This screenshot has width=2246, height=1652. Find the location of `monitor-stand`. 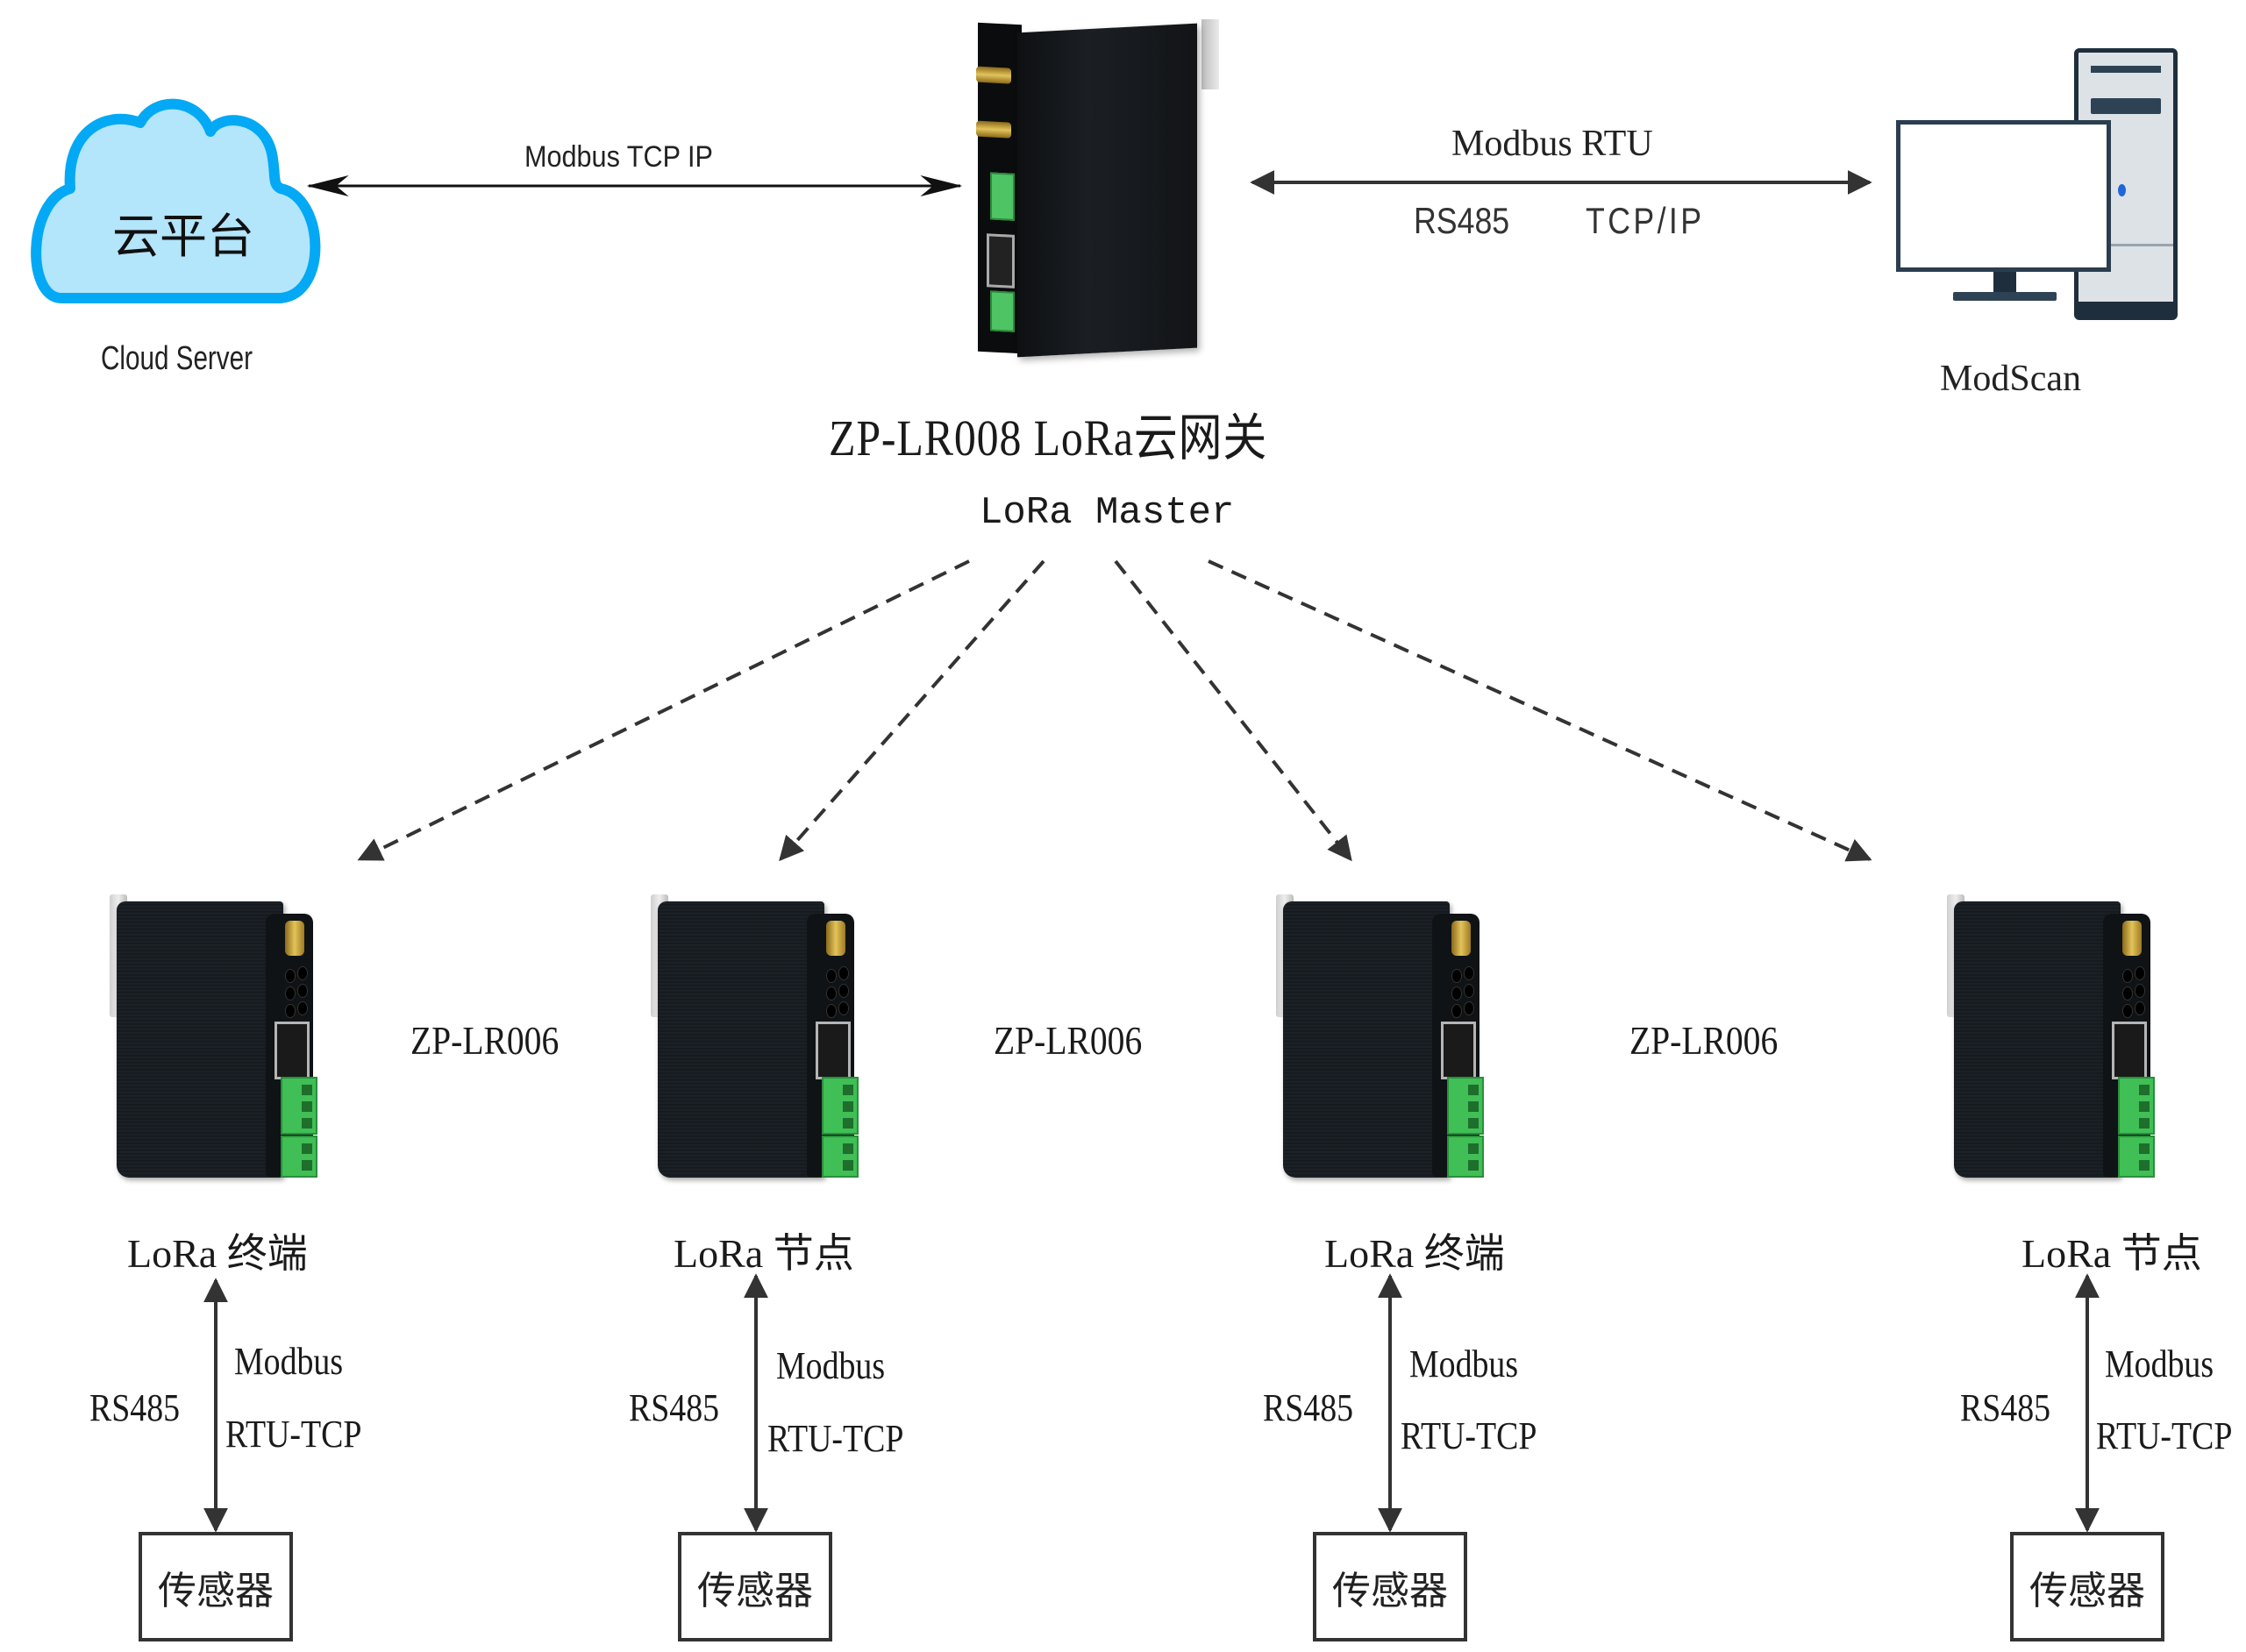

monitor-stand is located at coordinates (2004, 283).